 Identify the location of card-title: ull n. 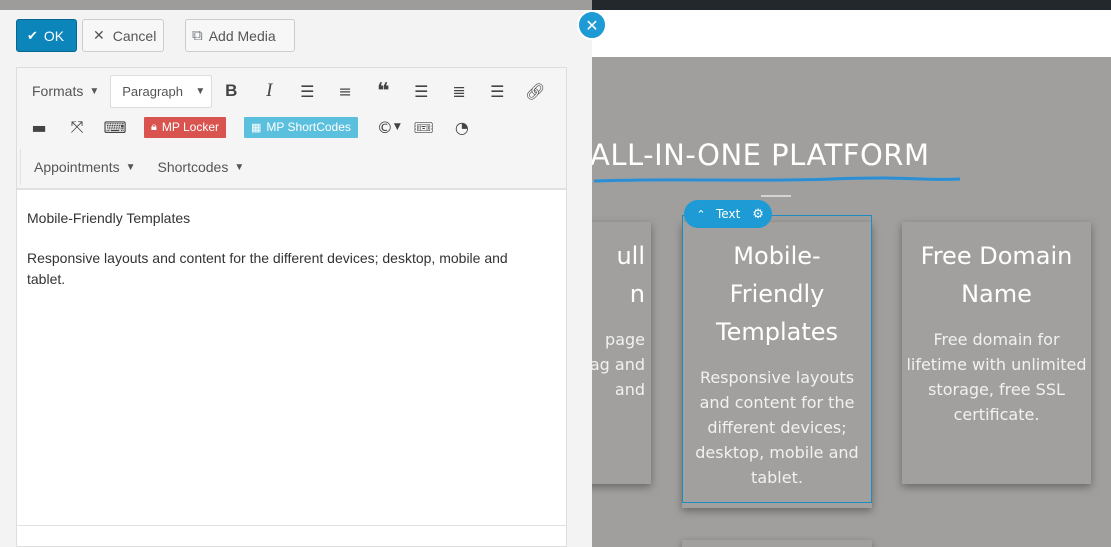
(630, 275).